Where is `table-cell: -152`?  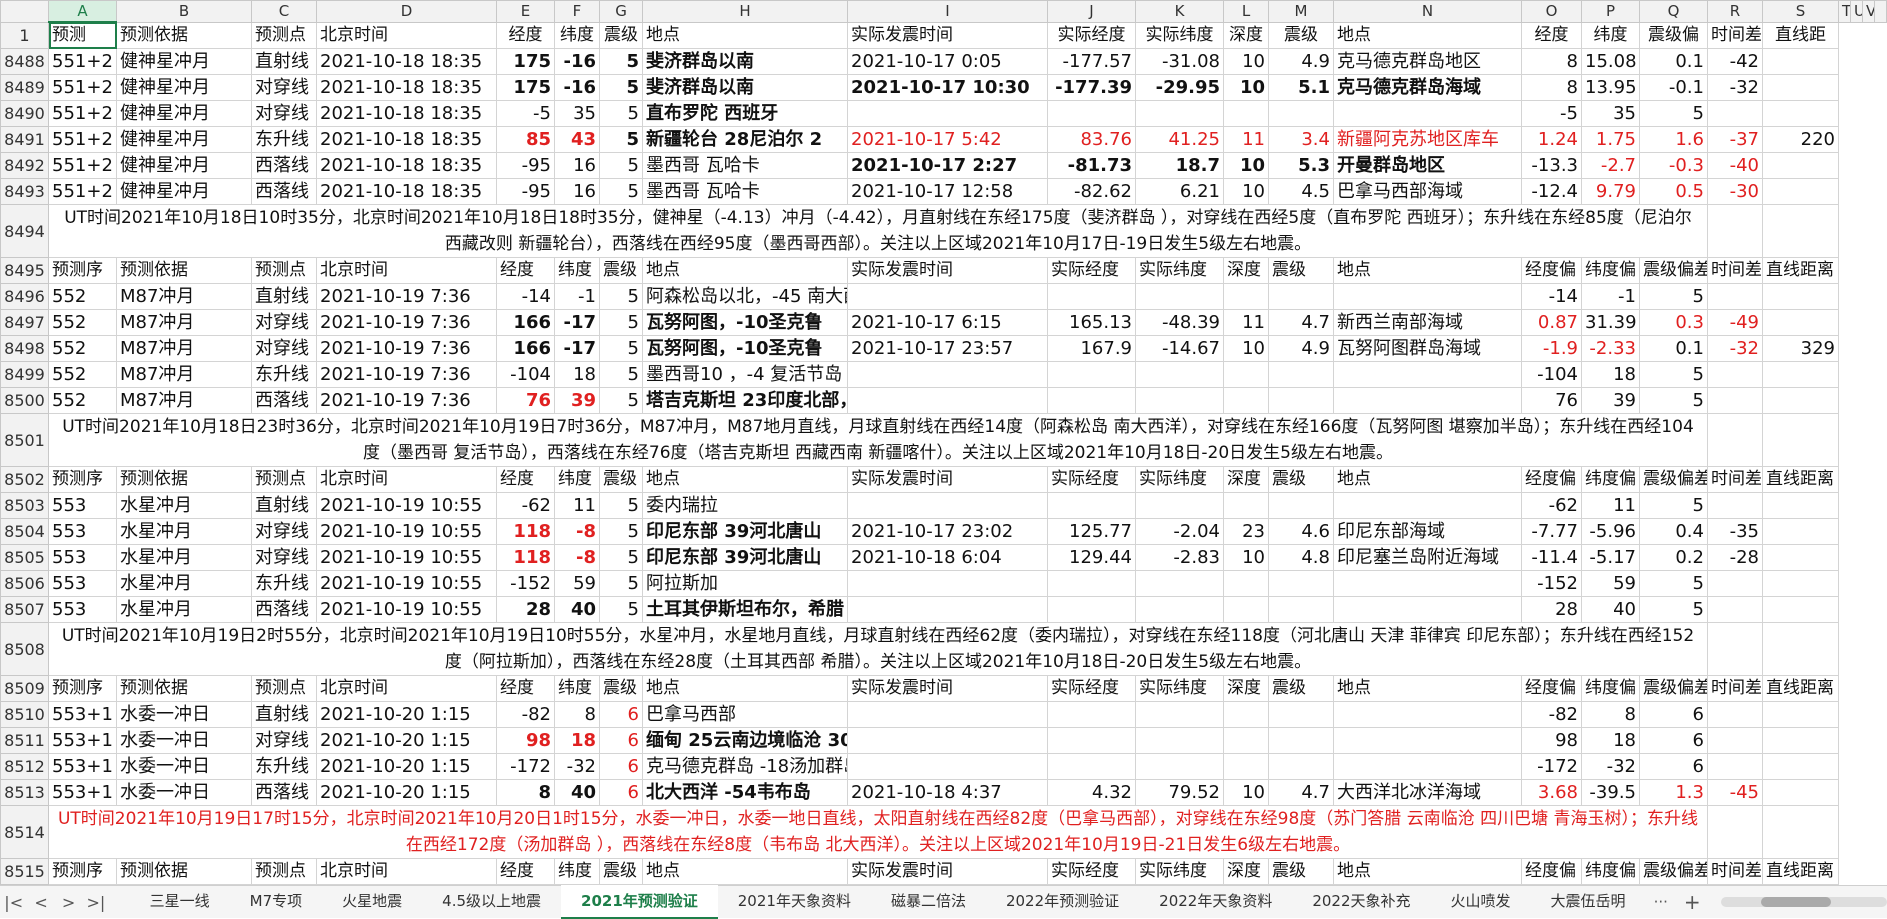
table-cell: -152 is located at coordinates (525, 583).